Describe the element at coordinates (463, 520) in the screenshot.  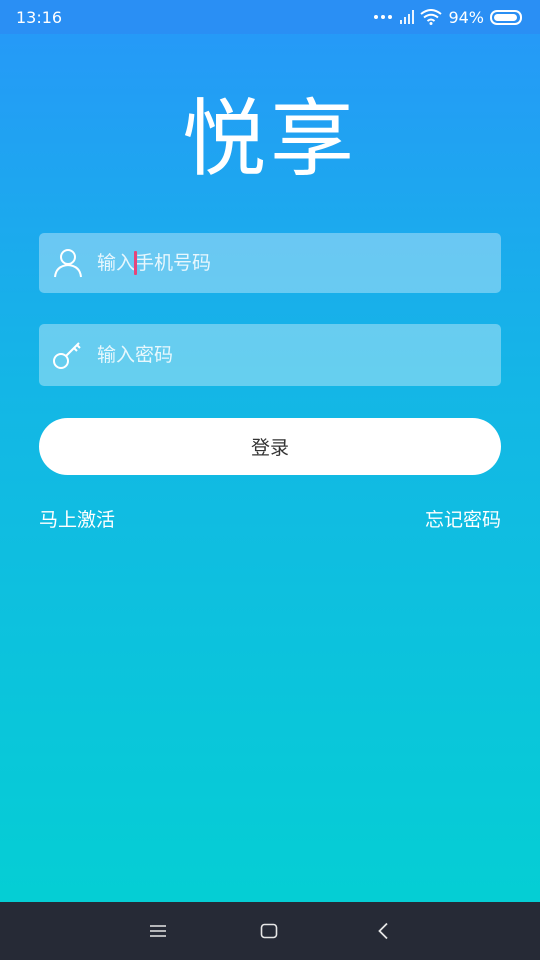
I see `forgot-password-link: 忘记密码` at that location.